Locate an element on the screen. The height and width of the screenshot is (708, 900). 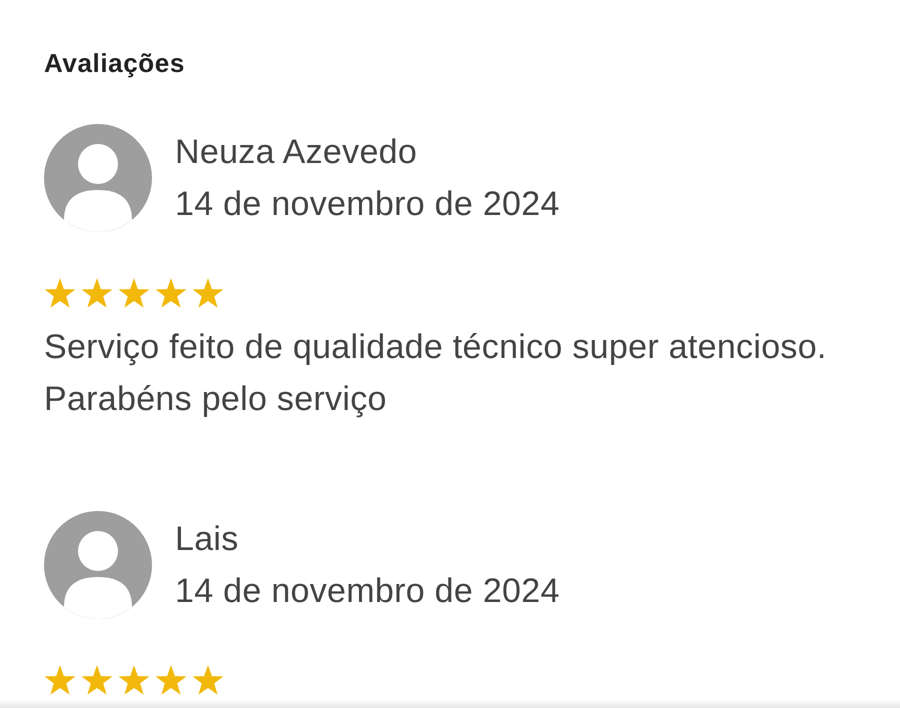
reviewer-name: Lais is located at coordinates (207, 539).